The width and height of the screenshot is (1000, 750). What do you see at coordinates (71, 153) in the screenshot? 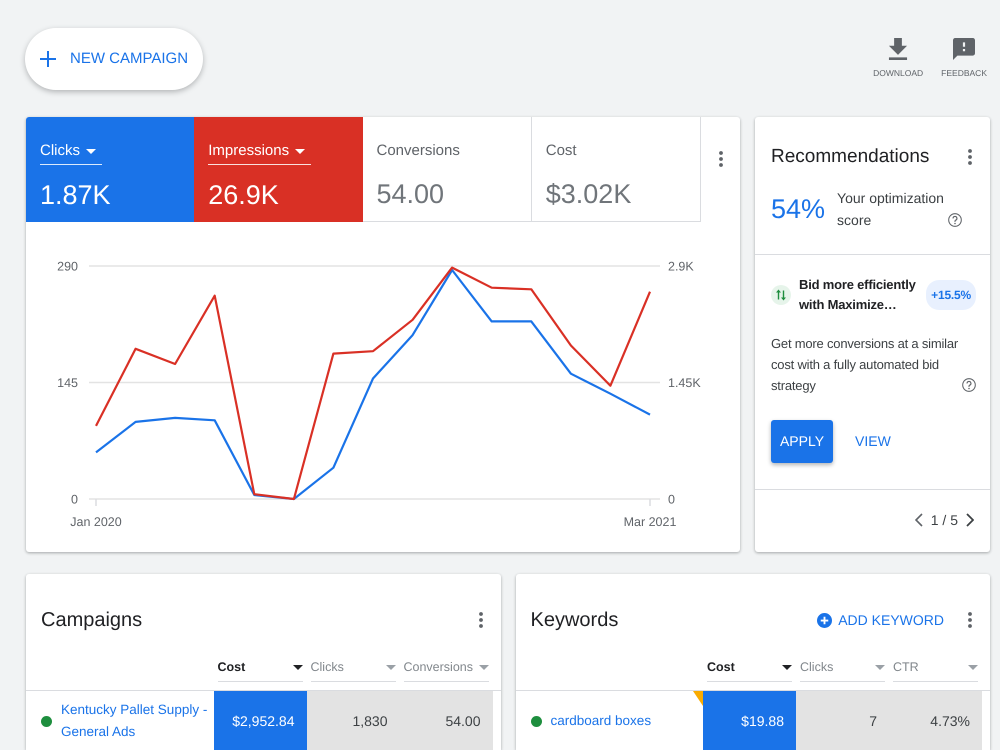
I see `metric-dropdown: Clicks` at bounding box center [71, 153].